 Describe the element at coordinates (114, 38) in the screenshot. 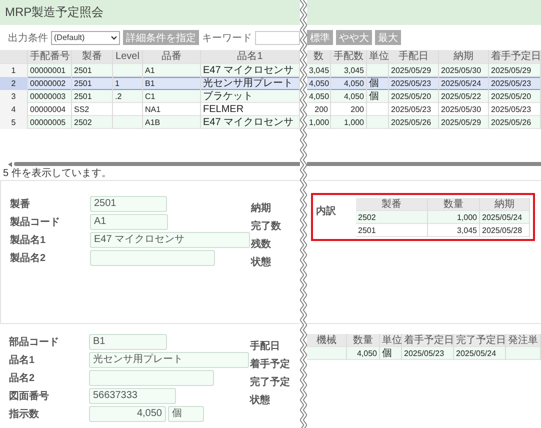

I see `chevron-down-icon` at that location.